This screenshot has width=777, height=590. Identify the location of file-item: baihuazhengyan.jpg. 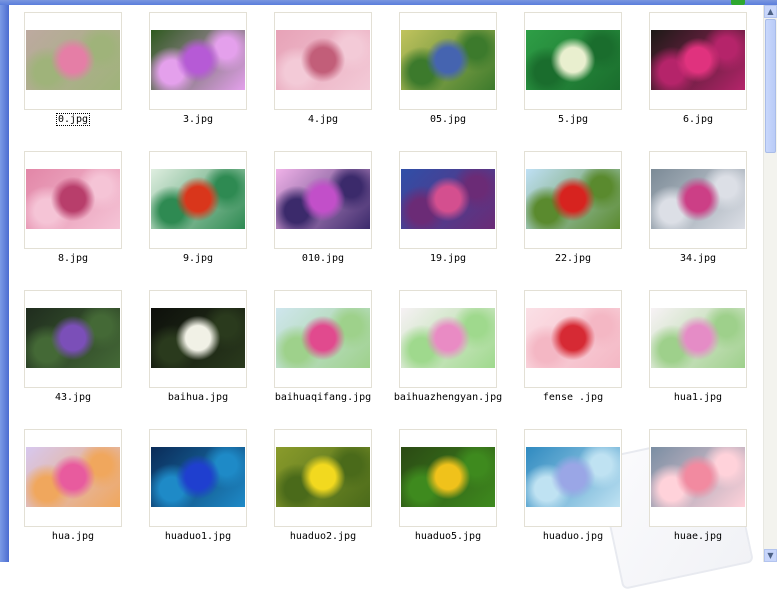
(448, 352).